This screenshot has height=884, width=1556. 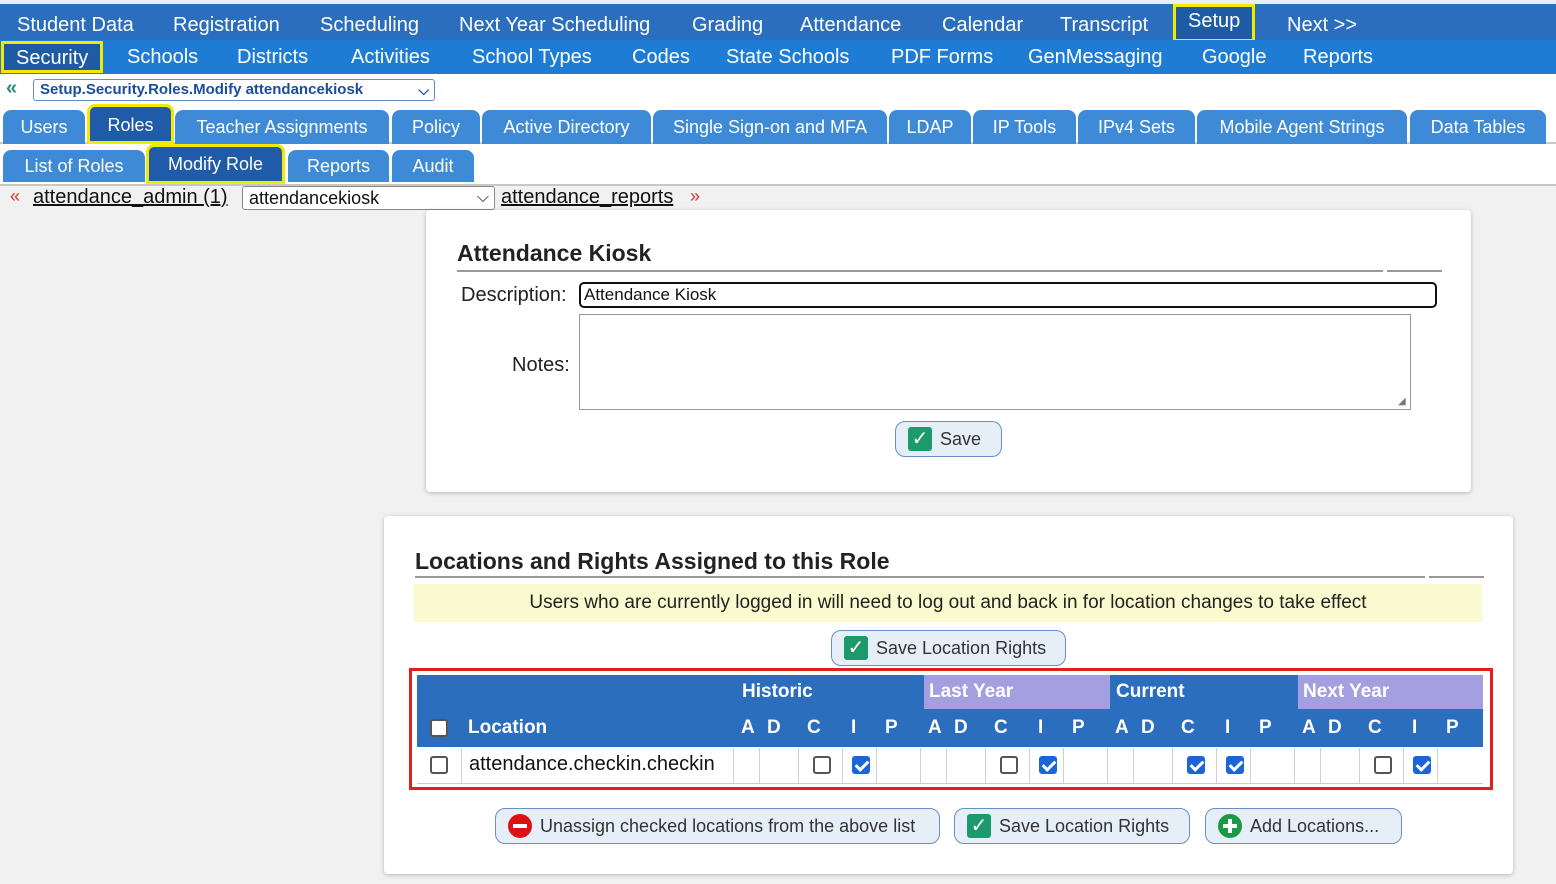 What do you see at coordinates (1095, 57) in the screenshot?
I see `subnav-genmessaging: GenMessaging` at bounding box center [1095, 57].